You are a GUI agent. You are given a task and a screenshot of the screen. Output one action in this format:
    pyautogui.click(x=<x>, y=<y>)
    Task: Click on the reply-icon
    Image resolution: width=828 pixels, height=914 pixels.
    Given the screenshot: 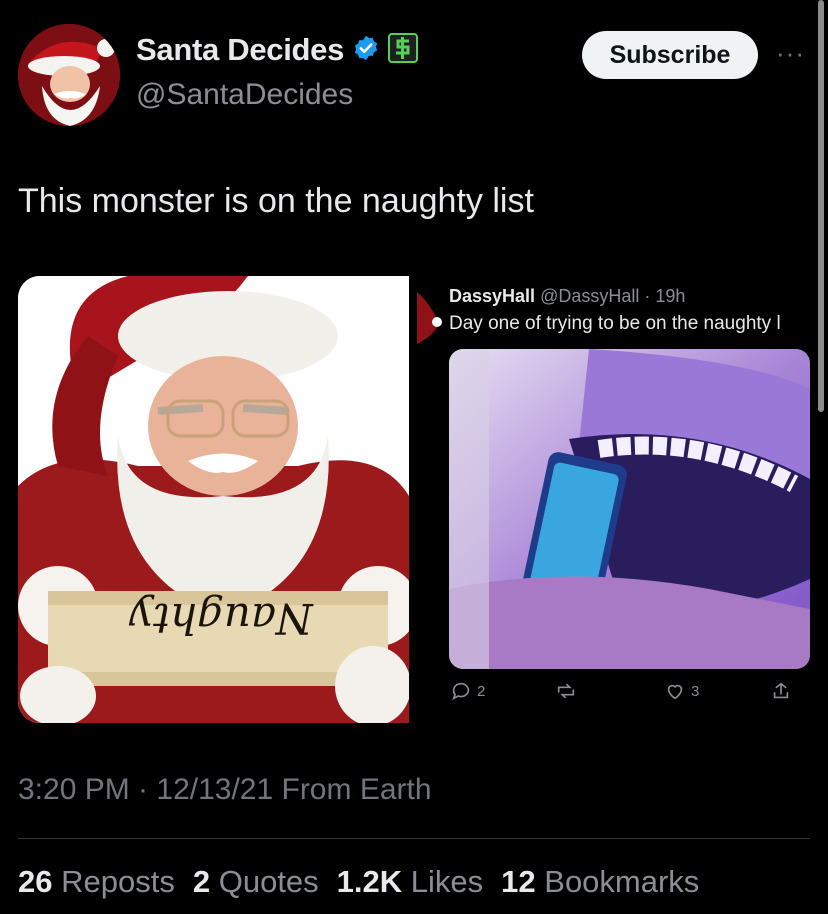 What is the action you would take?
    pyautogui.click(x=461, y=691)
    